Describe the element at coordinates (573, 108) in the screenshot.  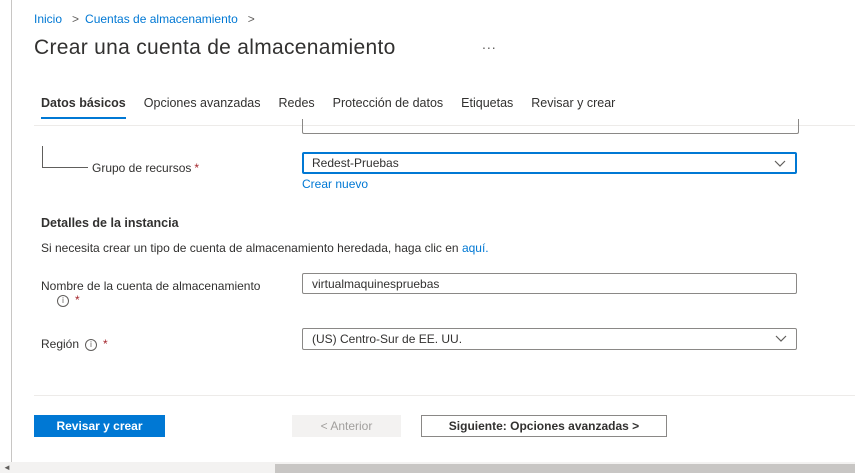
I see `tab-review-create: Revisar y crear` at that location.